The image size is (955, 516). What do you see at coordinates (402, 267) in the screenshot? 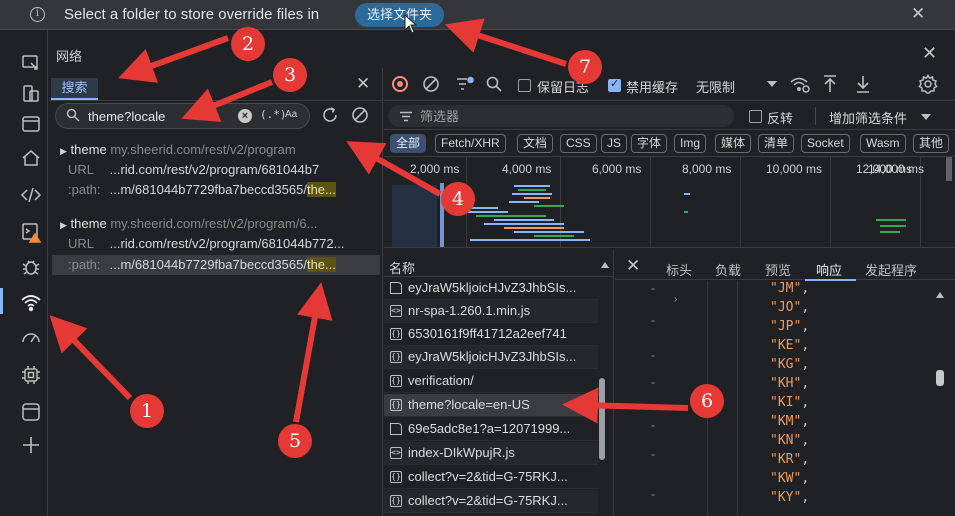
I see `name-column-header: 名称` at bounding box center [402, 267].